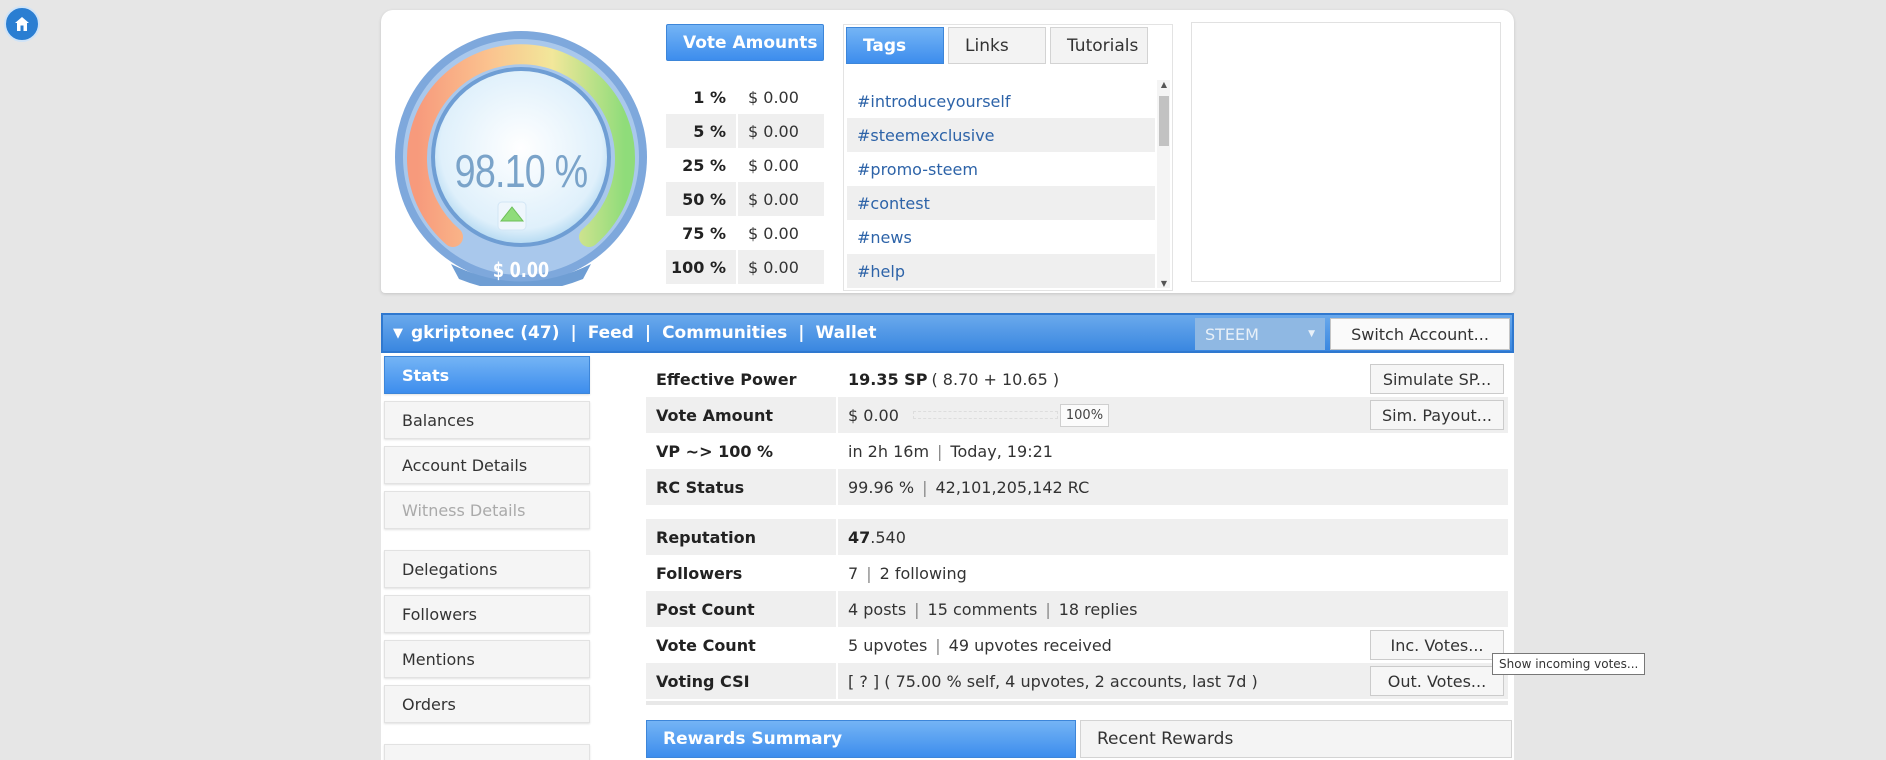 This screenshot has width=1886, height=760. Describe the element at coordinates (742, 487) in the screenshot. I see `stat-label: RC Status` at that location.